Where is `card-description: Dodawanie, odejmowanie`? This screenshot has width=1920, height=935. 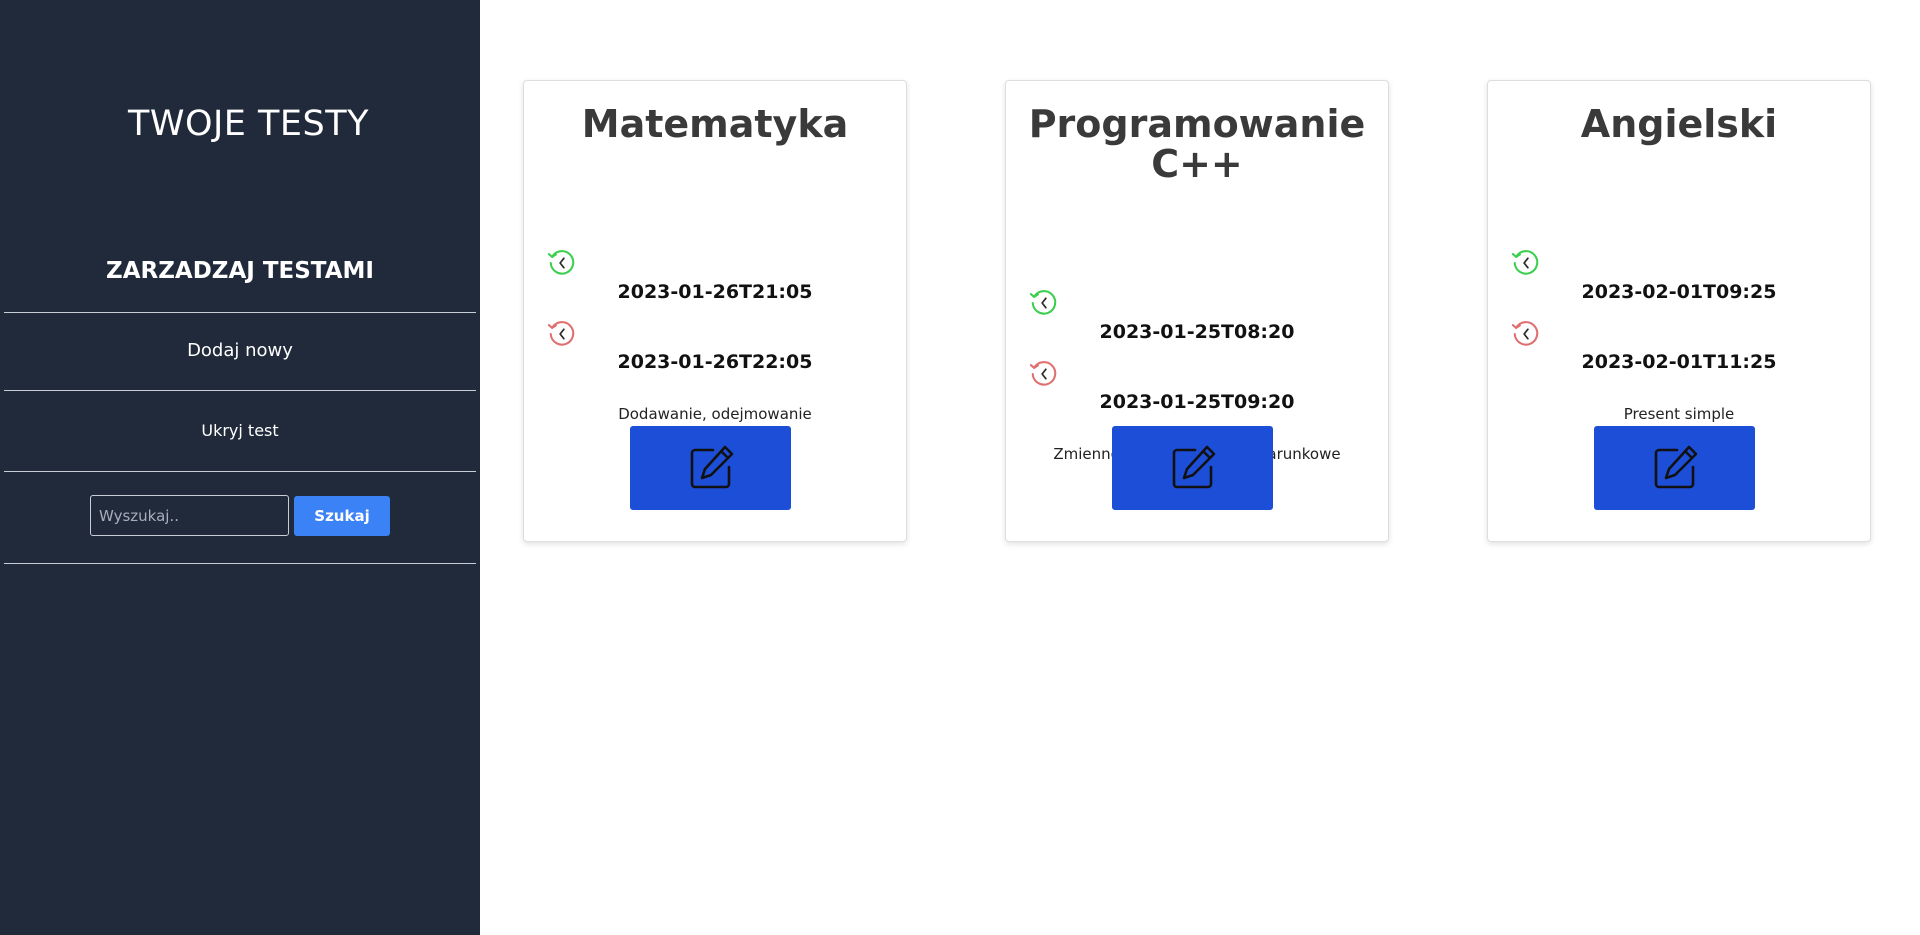 card-description: Dodawanie, odejmowanie is located at coordinates (715, 414).